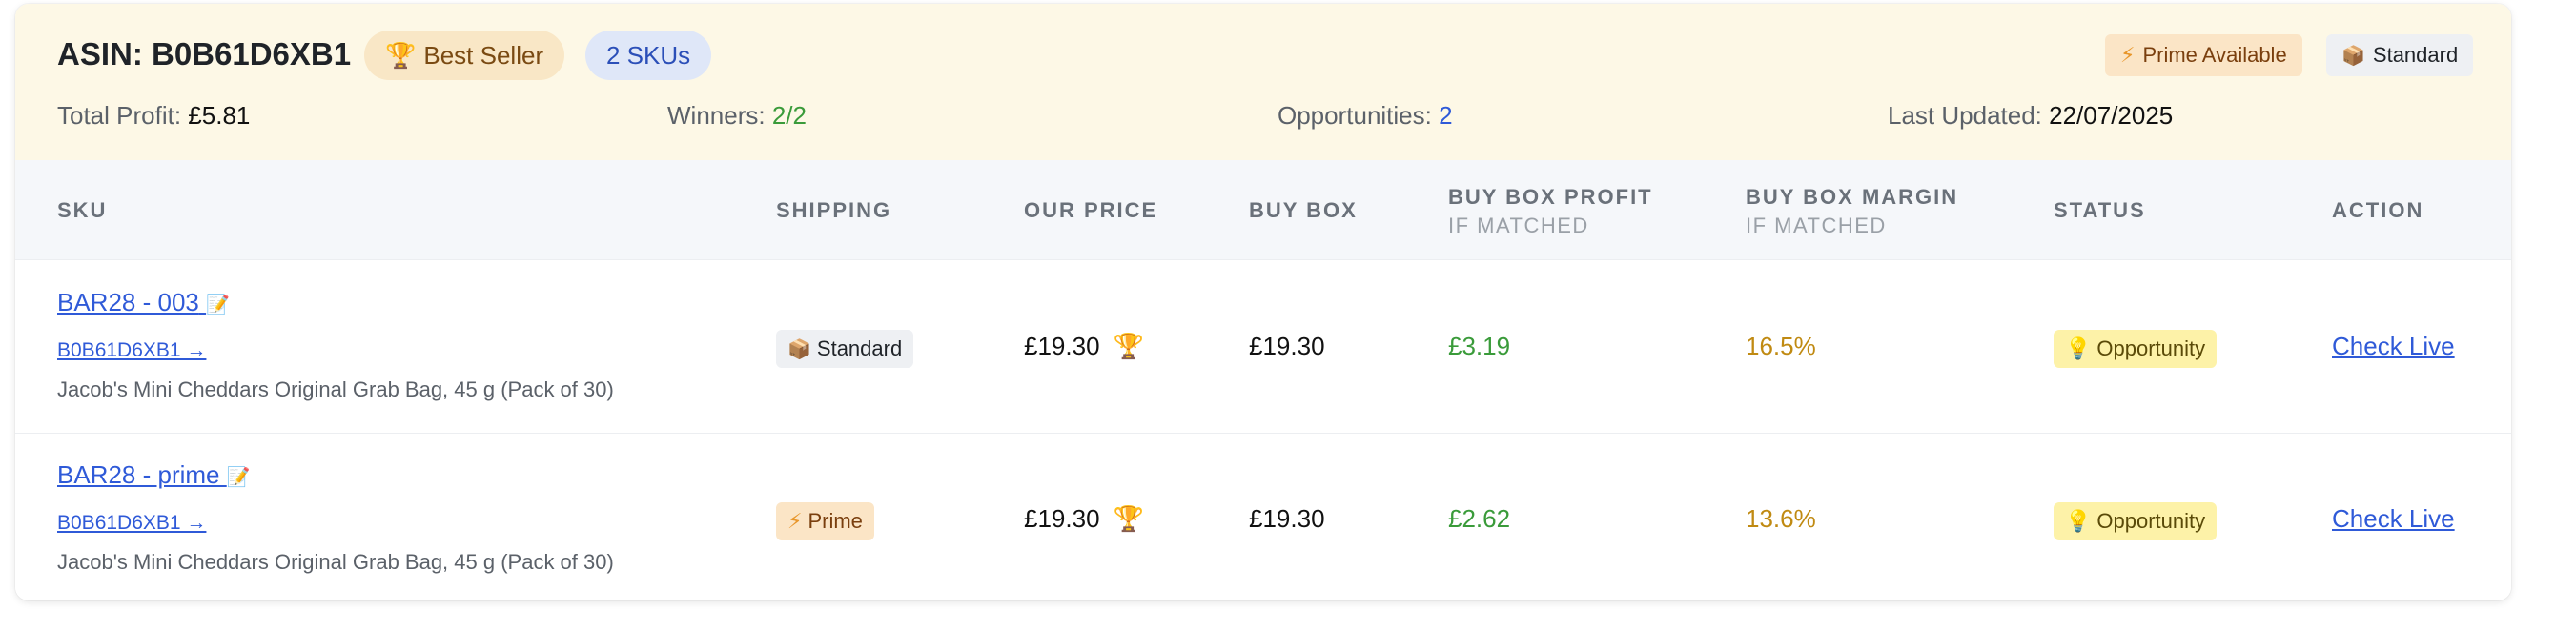 This screenshot has height=631, width=2576. I want to click on col-status: STATUS, so click(2100, 210).